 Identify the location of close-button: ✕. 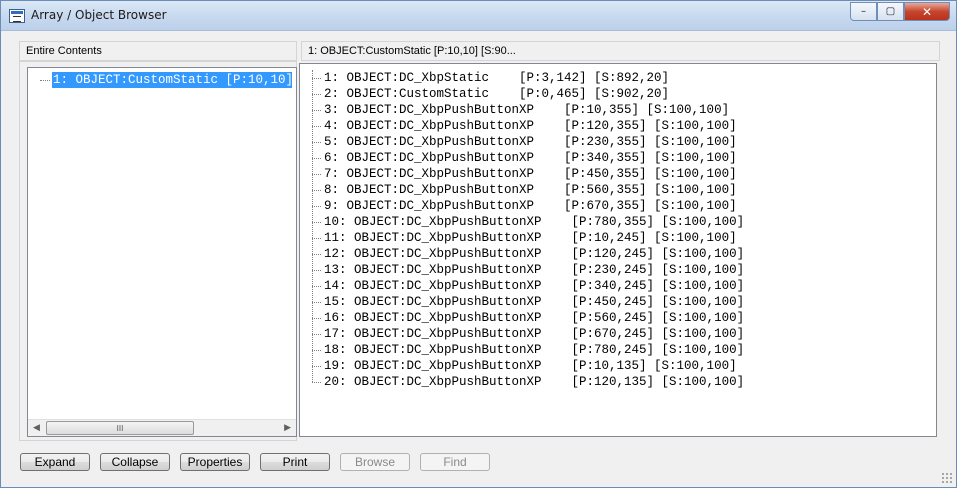
(927, 11).